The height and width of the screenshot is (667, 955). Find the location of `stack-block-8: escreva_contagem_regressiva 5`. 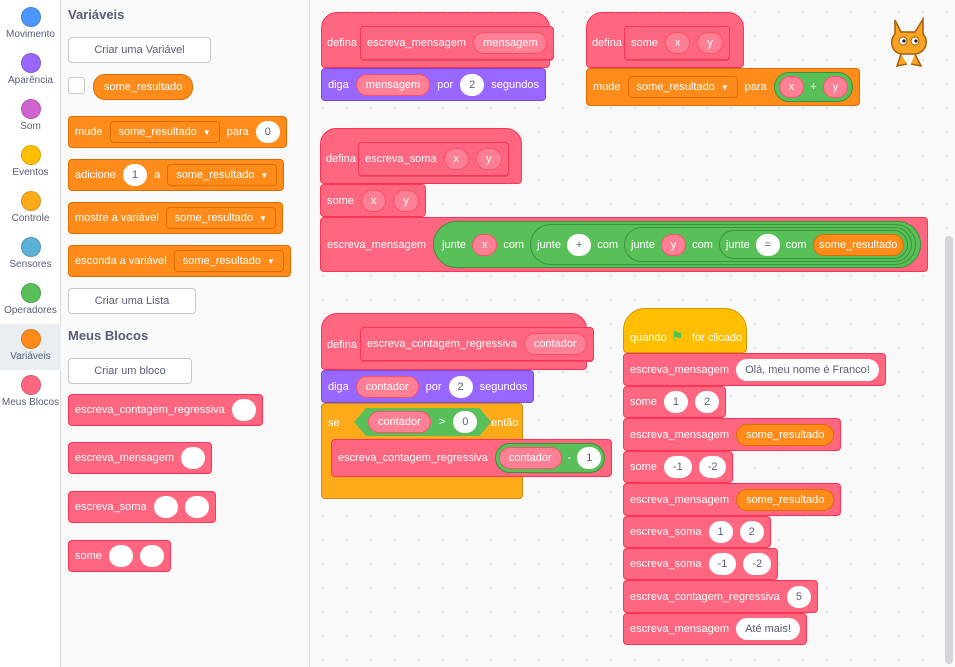

stack-block-8: escreva_contagem_regressiva 5 is located at coordinates (720, 596).